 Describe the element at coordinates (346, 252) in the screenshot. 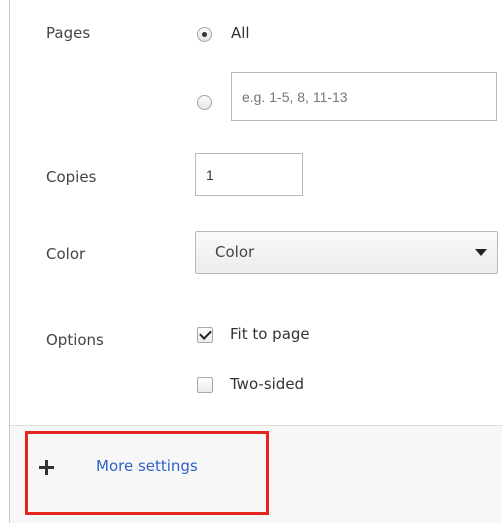

I see `color-select: Color` at that location.